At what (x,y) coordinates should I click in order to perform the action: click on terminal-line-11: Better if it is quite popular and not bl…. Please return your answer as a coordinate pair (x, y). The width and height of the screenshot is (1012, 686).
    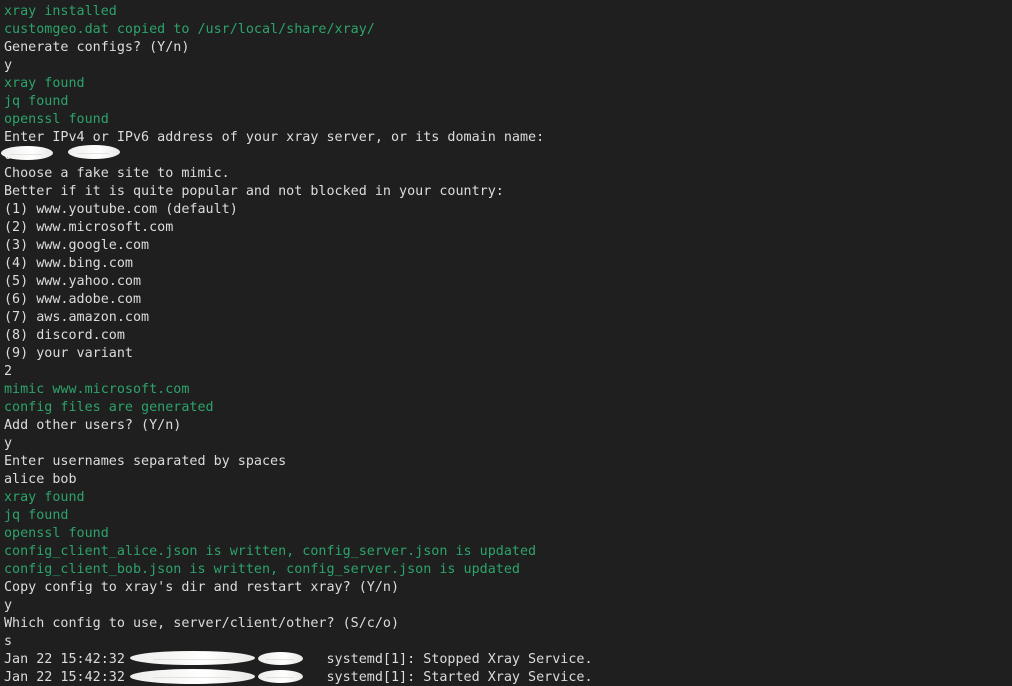
    Looking at the image, I should click on (254, 191).